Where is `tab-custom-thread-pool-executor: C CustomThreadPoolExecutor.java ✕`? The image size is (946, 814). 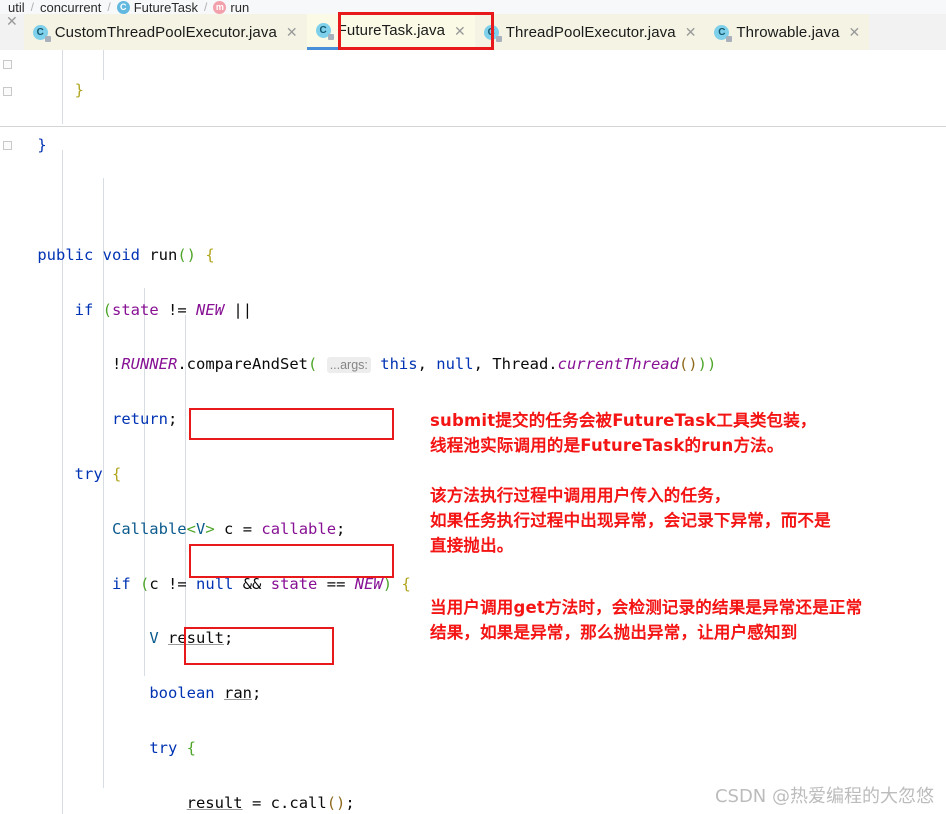
tab-custom-thread-pool-executor: C CustomThreadPoolExecutor.java ✕ is located at coordinates (165, 32).